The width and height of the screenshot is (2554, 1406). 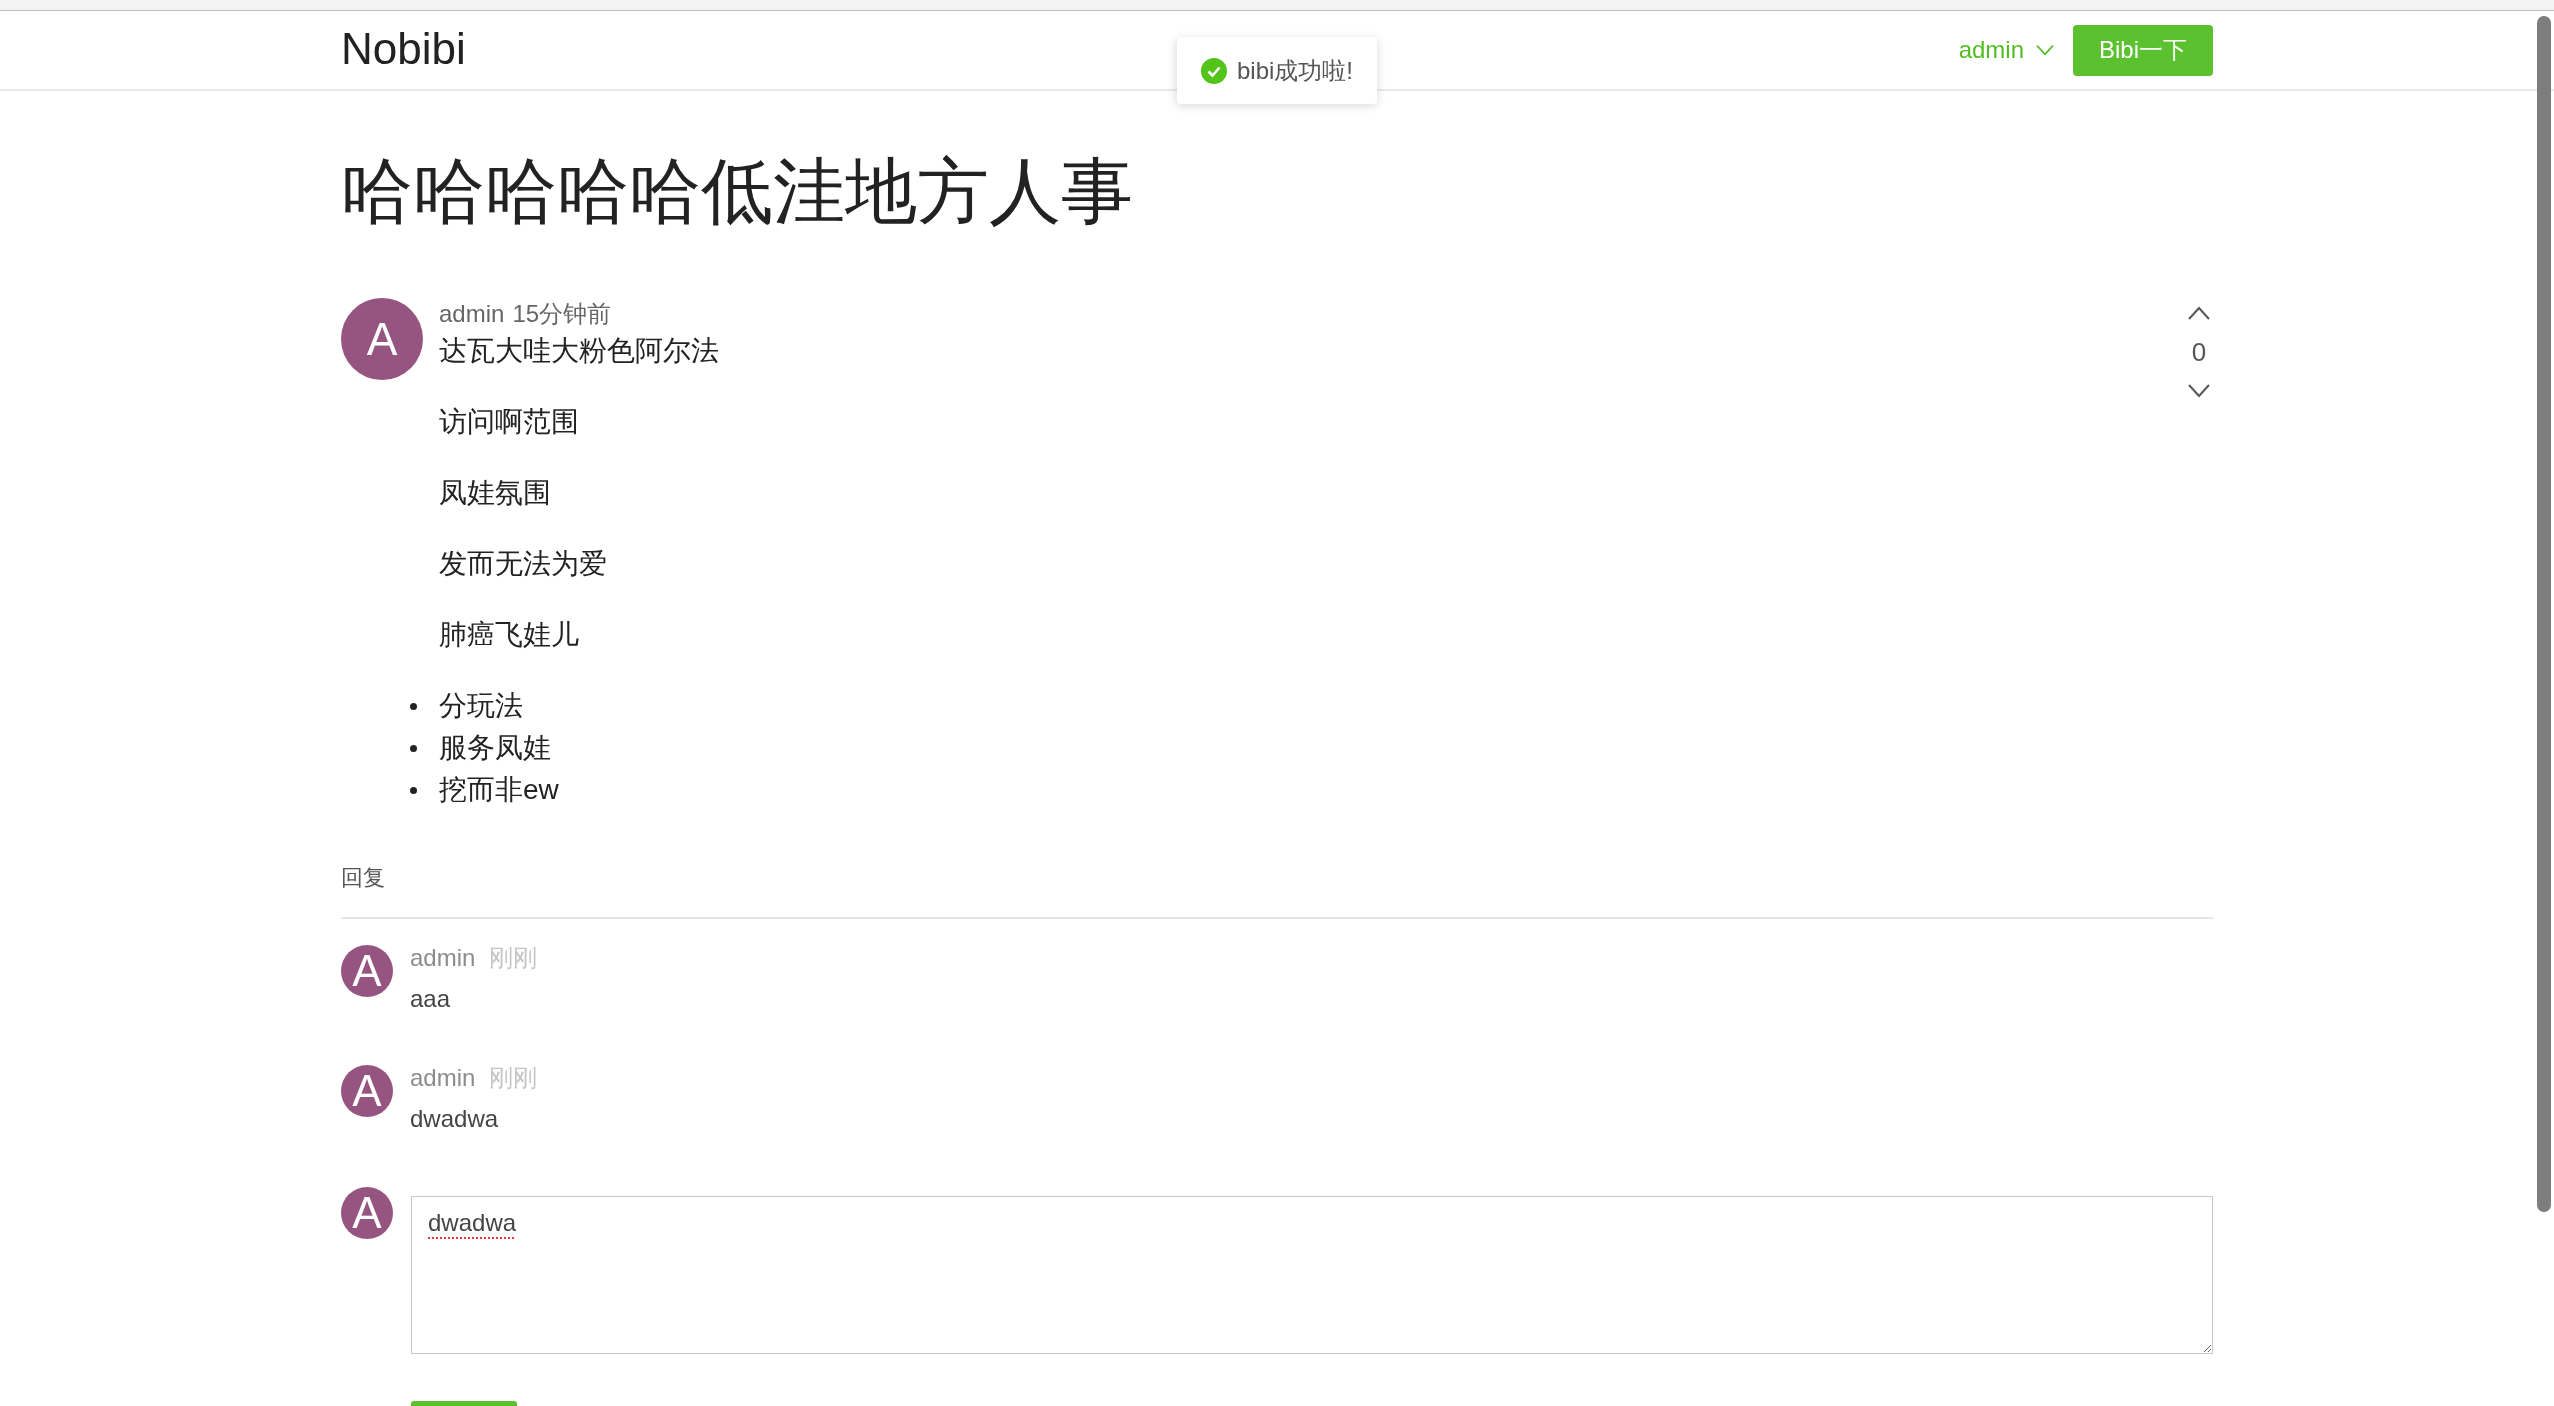 I want to click on post-paragraph: 访问啊范围, so click(x=509, y=422).